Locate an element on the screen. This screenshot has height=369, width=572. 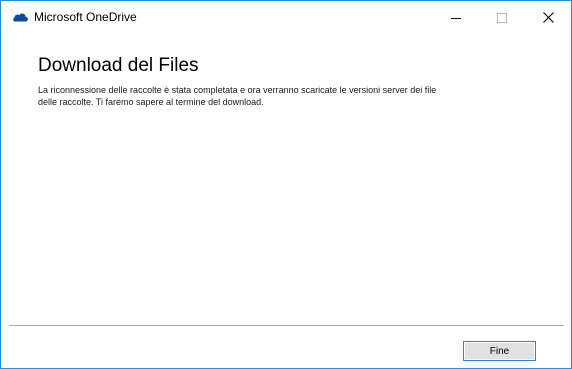
minimize-icon is located at coordinates (456, 18).